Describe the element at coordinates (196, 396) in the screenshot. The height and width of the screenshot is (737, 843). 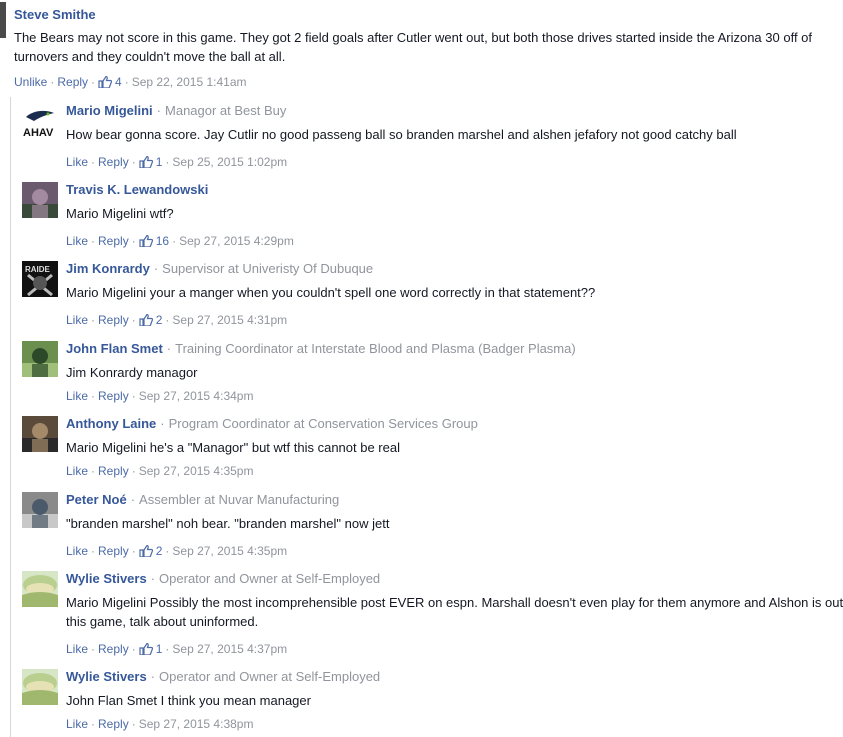
I see `timestamp: Sep 27, 2015 4:34pm` at that location.